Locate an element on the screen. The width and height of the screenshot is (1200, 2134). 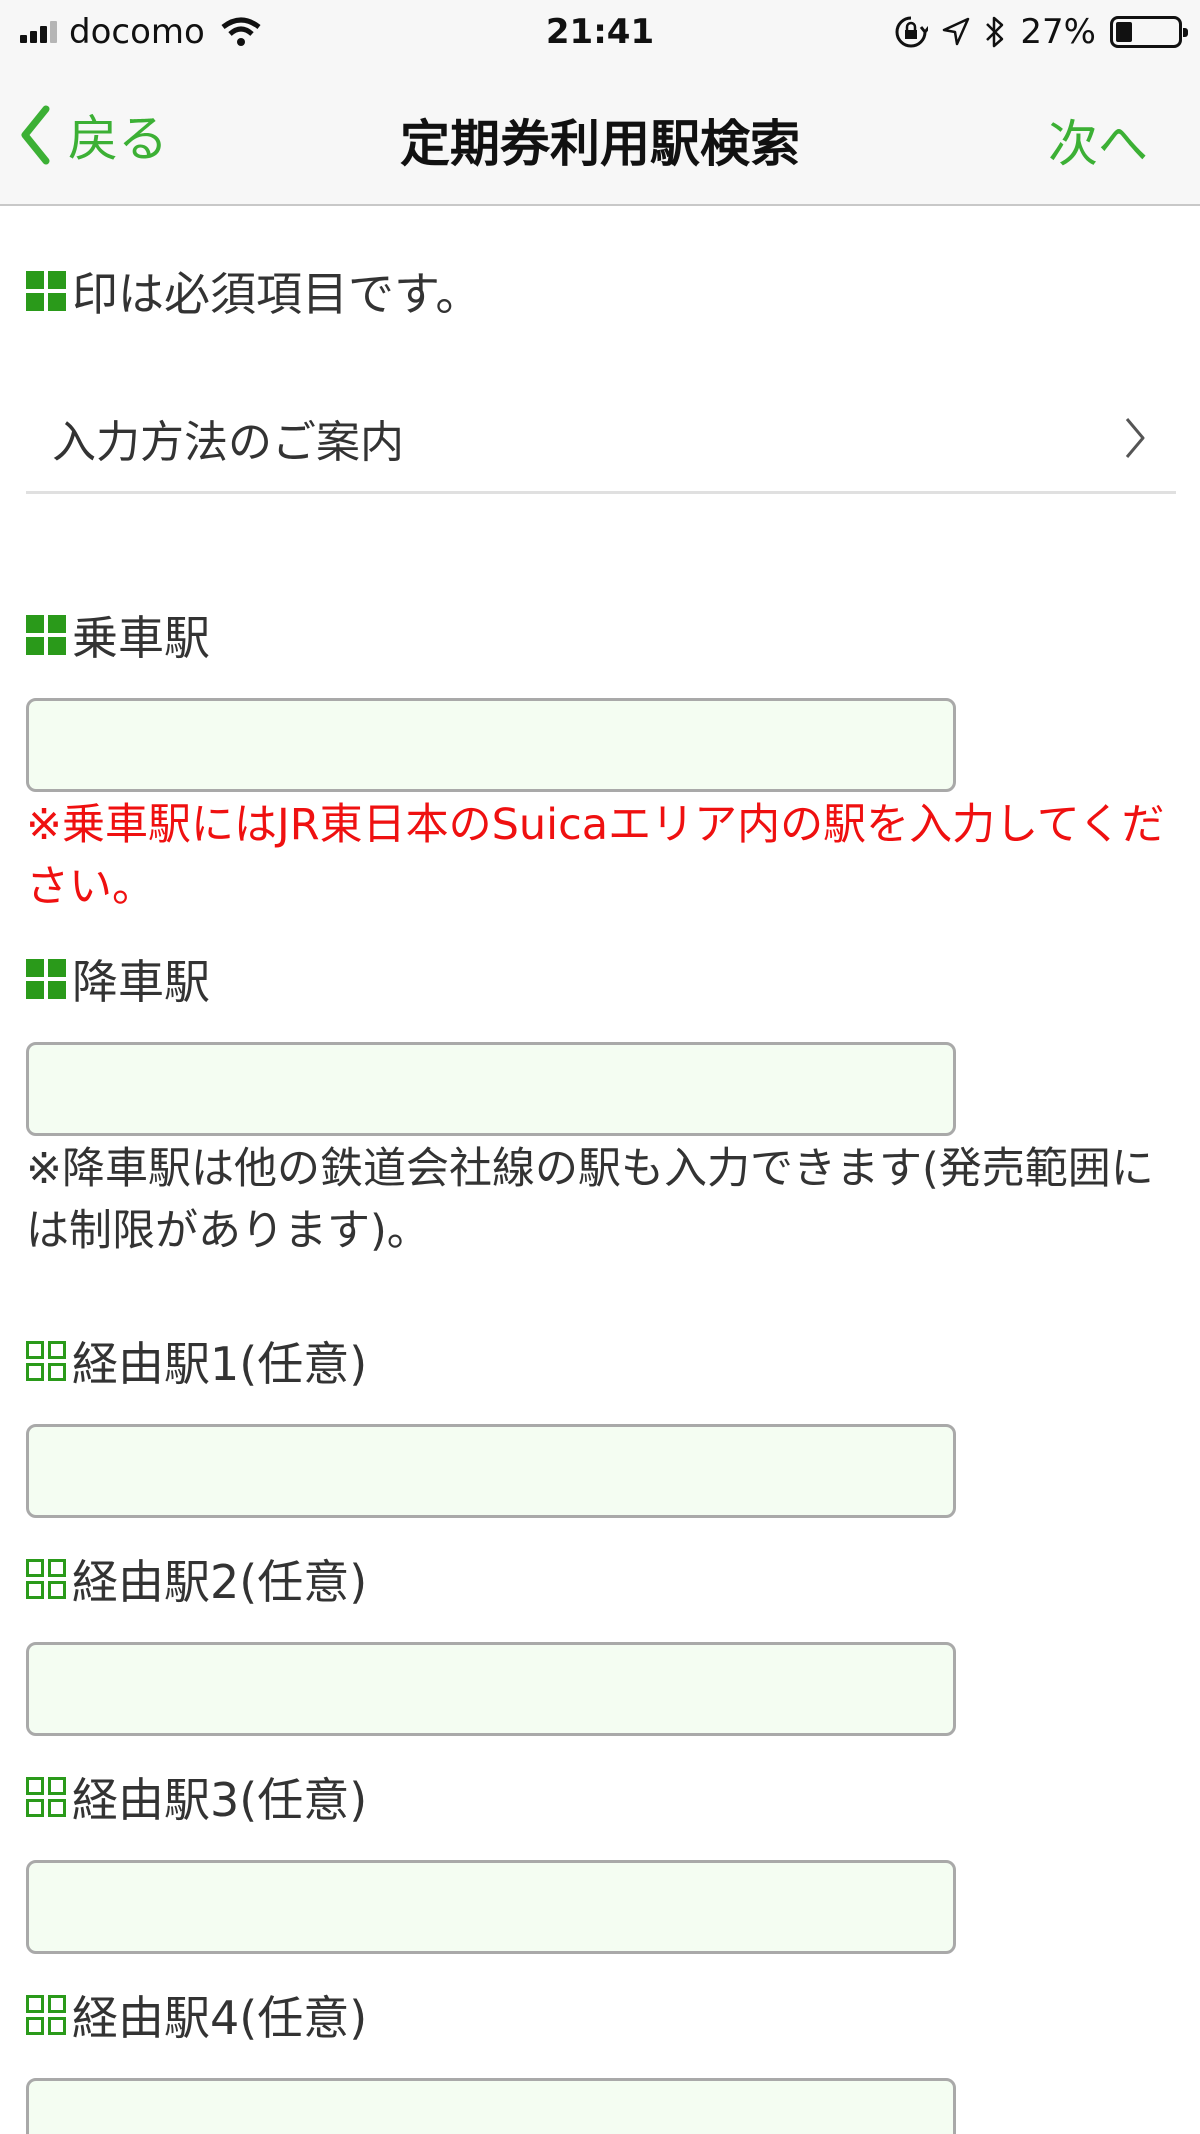
battery-icon is located at coordinates (1149, 32).